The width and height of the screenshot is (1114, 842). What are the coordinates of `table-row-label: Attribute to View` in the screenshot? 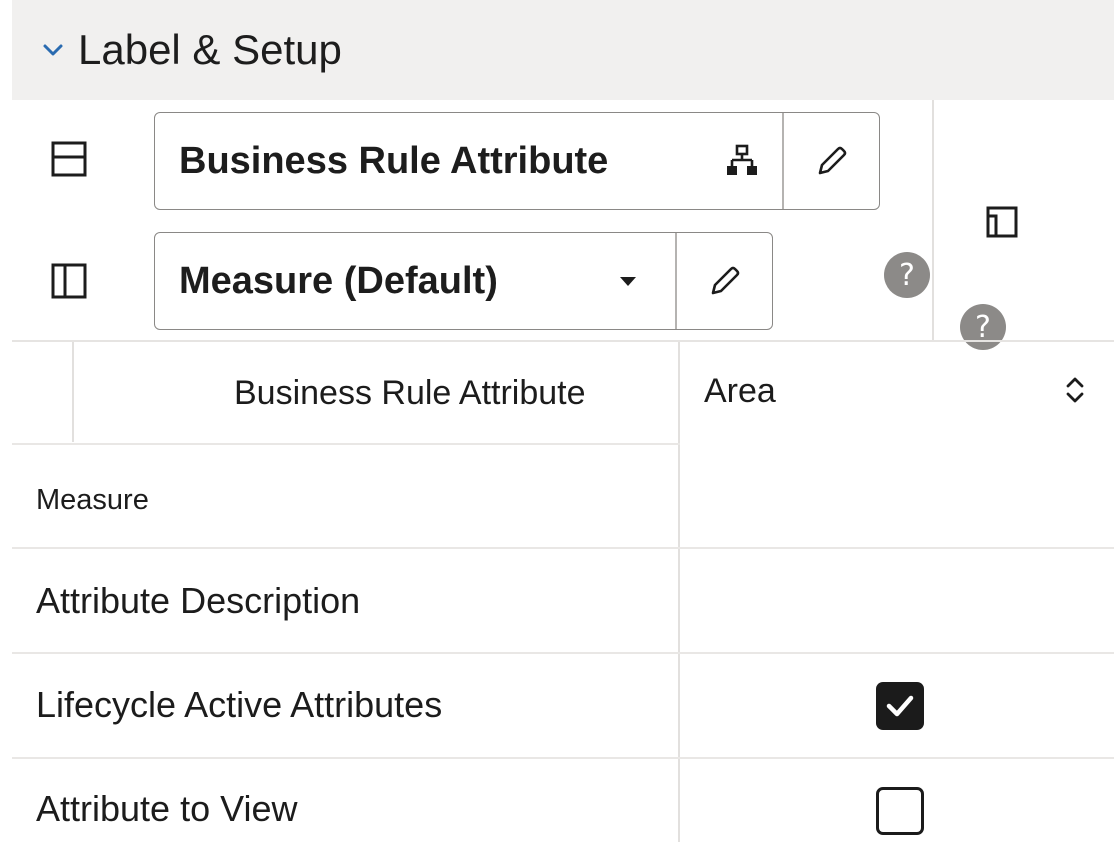 It's located at (167, 808).